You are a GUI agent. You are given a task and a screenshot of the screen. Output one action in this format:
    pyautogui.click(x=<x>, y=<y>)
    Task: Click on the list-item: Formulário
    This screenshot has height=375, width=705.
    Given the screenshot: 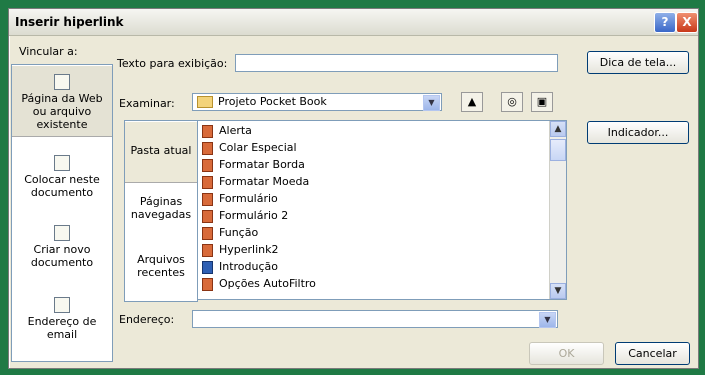 What is the action you would take?
    pyautogui.click(x=240, y=199)
    